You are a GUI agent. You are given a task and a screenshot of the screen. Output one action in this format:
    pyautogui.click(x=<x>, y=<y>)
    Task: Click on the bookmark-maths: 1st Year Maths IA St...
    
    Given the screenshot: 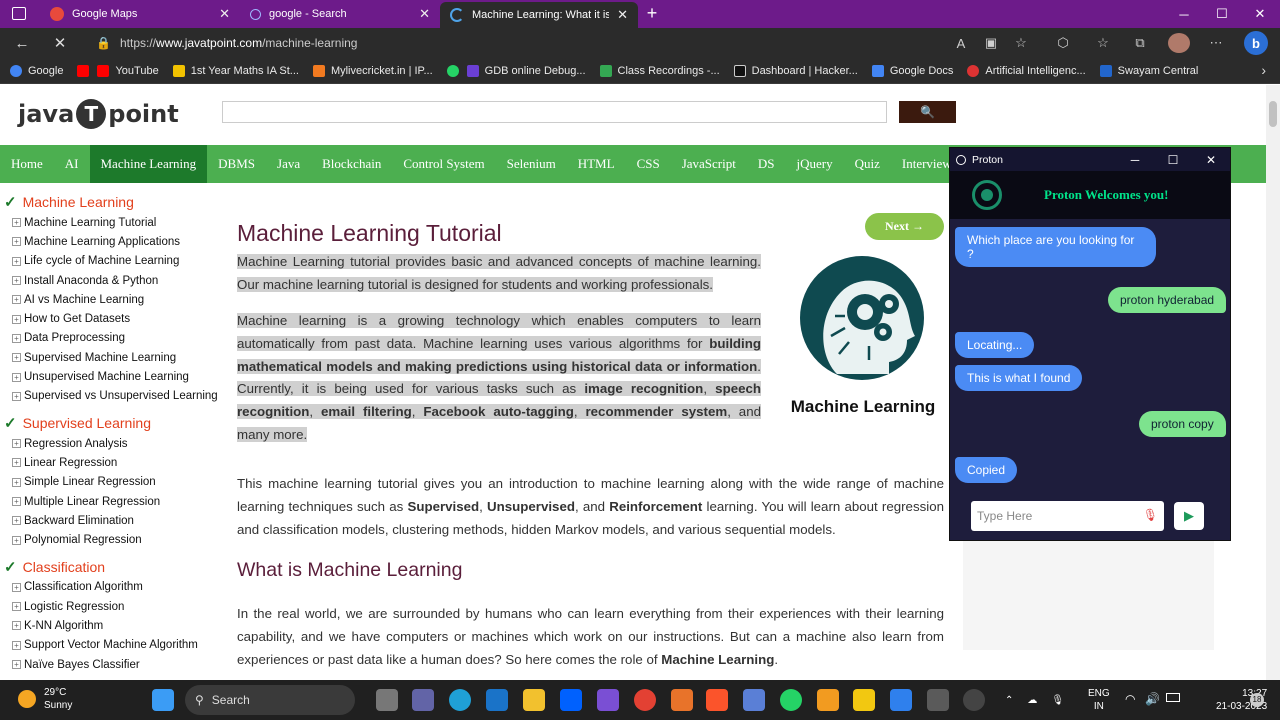 What is the action you would take?
    pyautogui.click(x=235, y=70)
    